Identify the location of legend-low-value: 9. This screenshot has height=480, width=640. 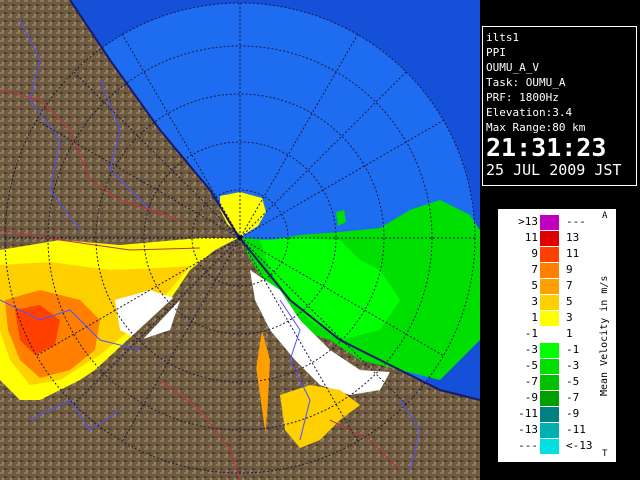
(534, 253).